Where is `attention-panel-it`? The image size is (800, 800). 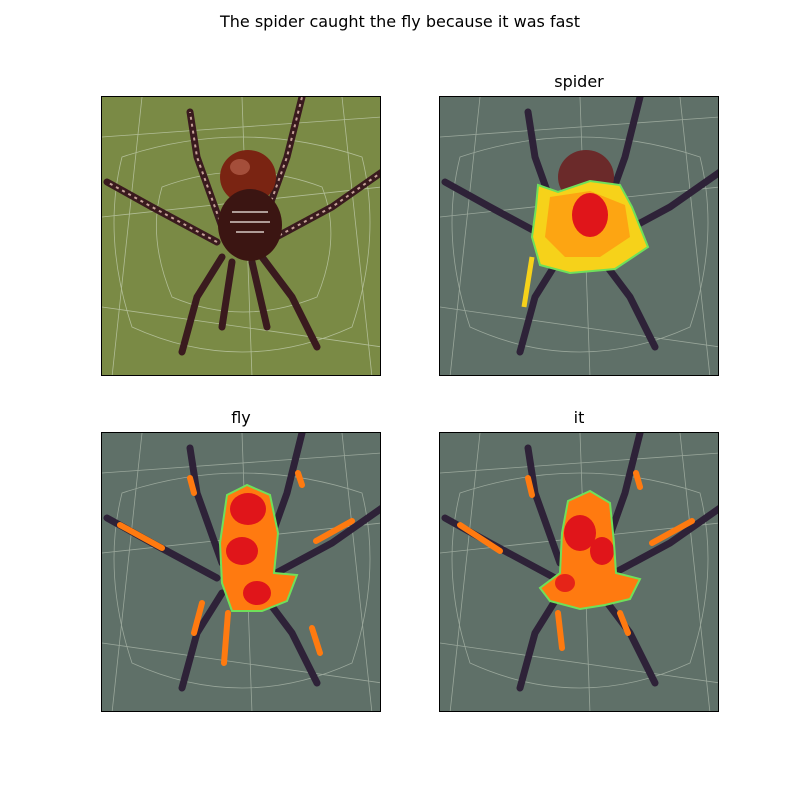 attention-panel-it is located at coordinates (579, 572).